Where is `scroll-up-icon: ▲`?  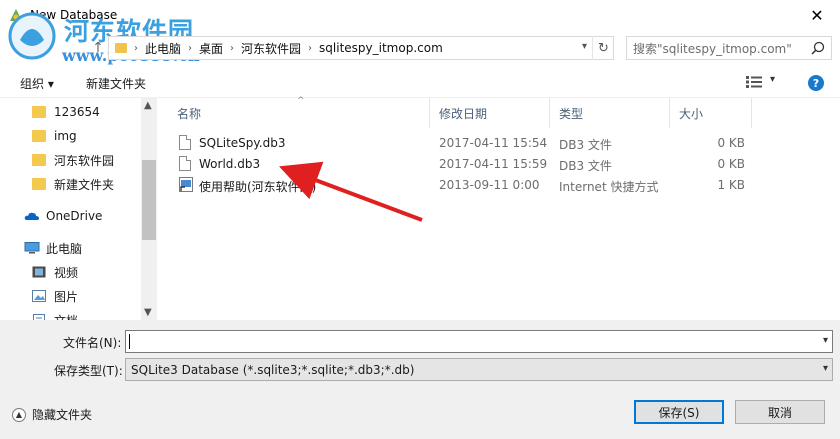
scroll-up-icon: ▲ is located at coordinates (148, 105).